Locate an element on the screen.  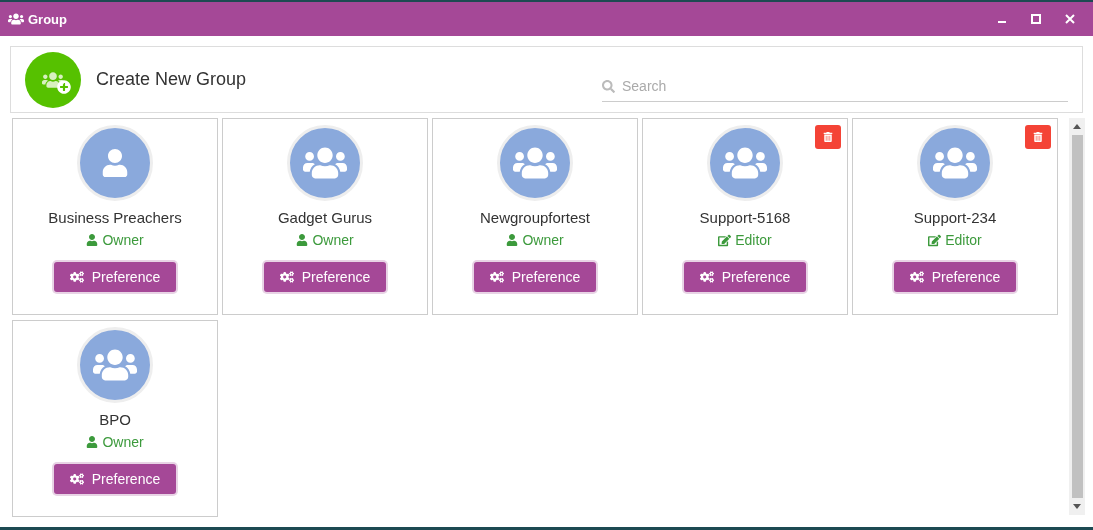
scrollbar is located at coordinates (1077, 316).